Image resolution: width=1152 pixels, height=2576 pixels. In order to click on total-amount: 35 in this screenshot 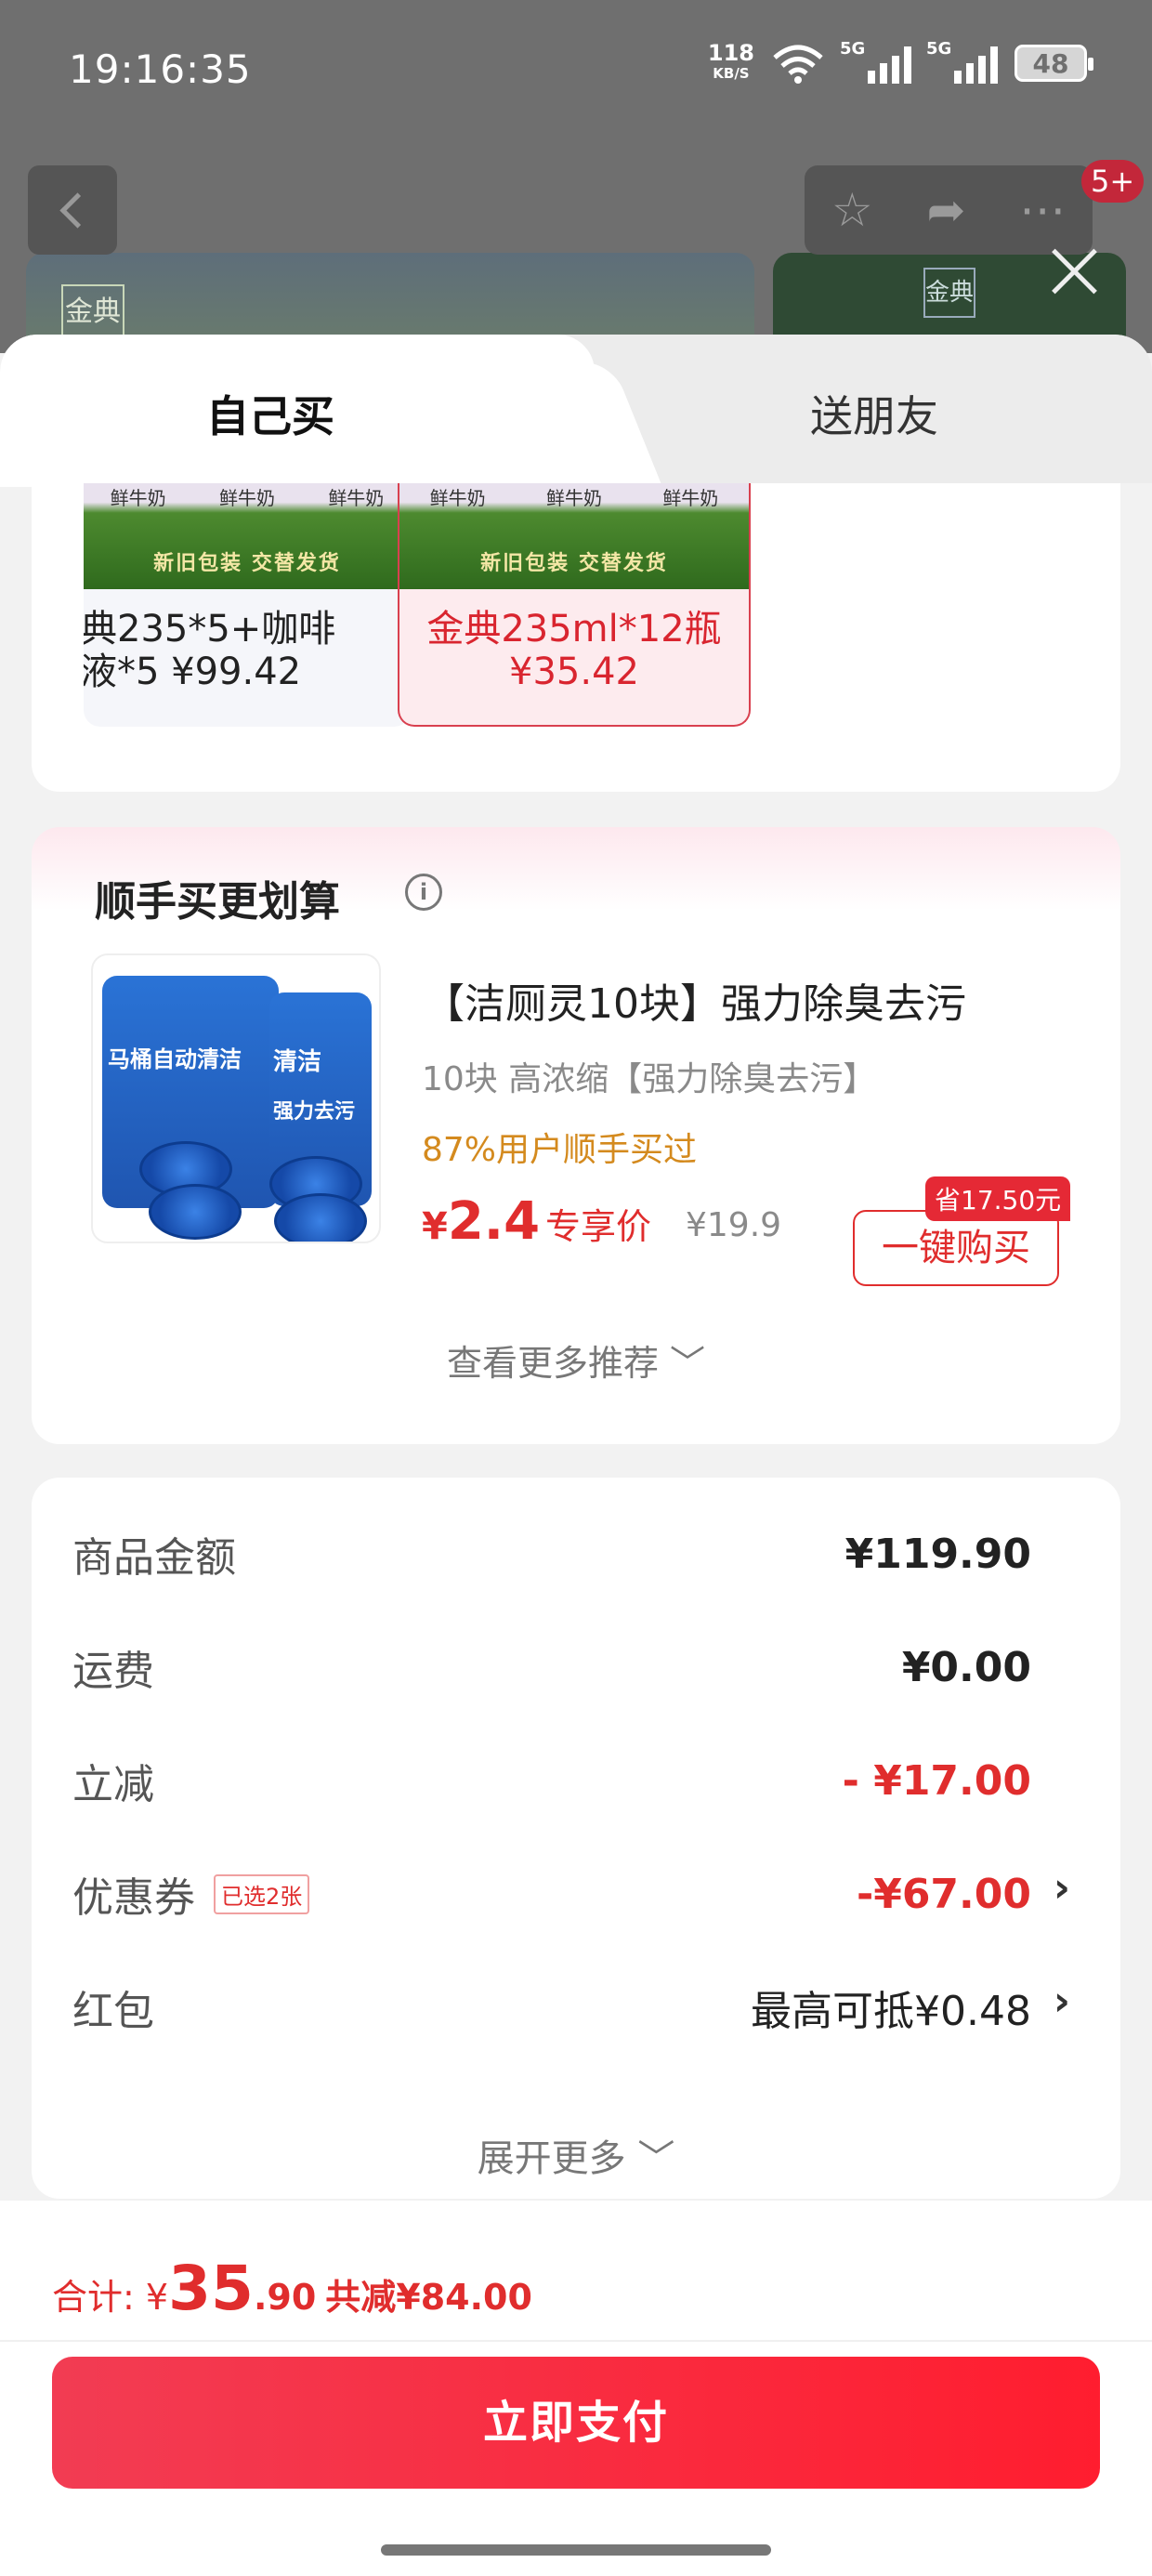, I will do `click(211, 2288)`.